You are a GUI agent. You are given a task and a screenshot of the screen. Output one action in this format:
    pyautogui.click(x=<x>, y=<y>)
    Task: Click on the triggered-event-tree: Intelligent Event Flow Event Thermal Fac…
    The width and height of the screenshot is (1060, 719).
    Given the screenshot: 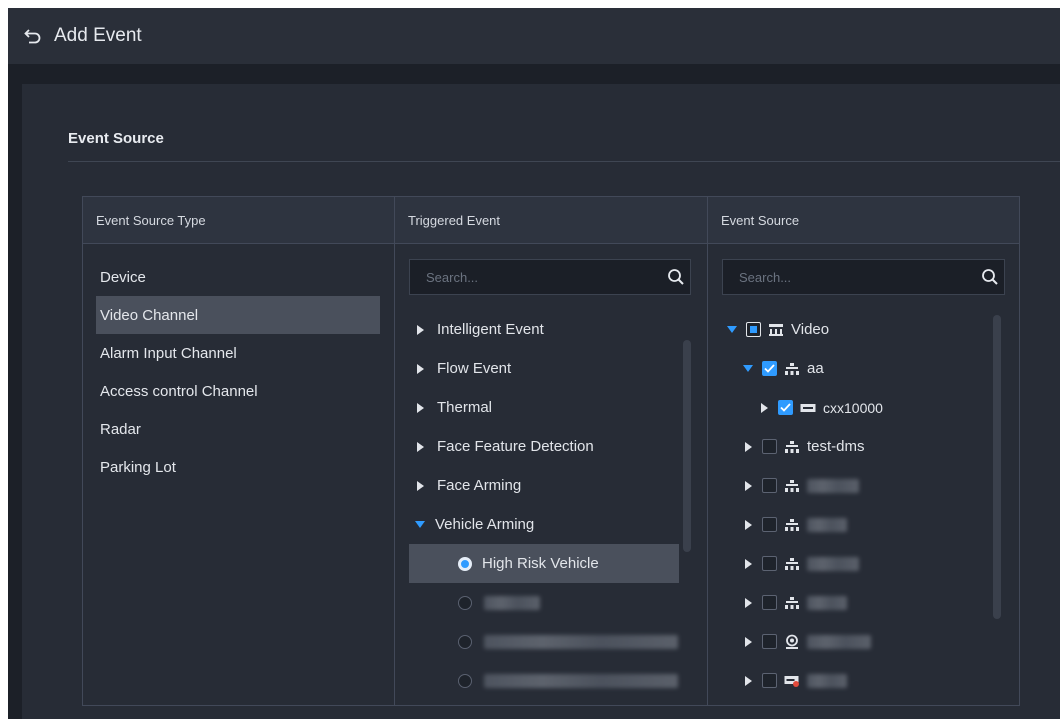 What is the action you would take?
    pyautogui.click(x=545, y=505)
    